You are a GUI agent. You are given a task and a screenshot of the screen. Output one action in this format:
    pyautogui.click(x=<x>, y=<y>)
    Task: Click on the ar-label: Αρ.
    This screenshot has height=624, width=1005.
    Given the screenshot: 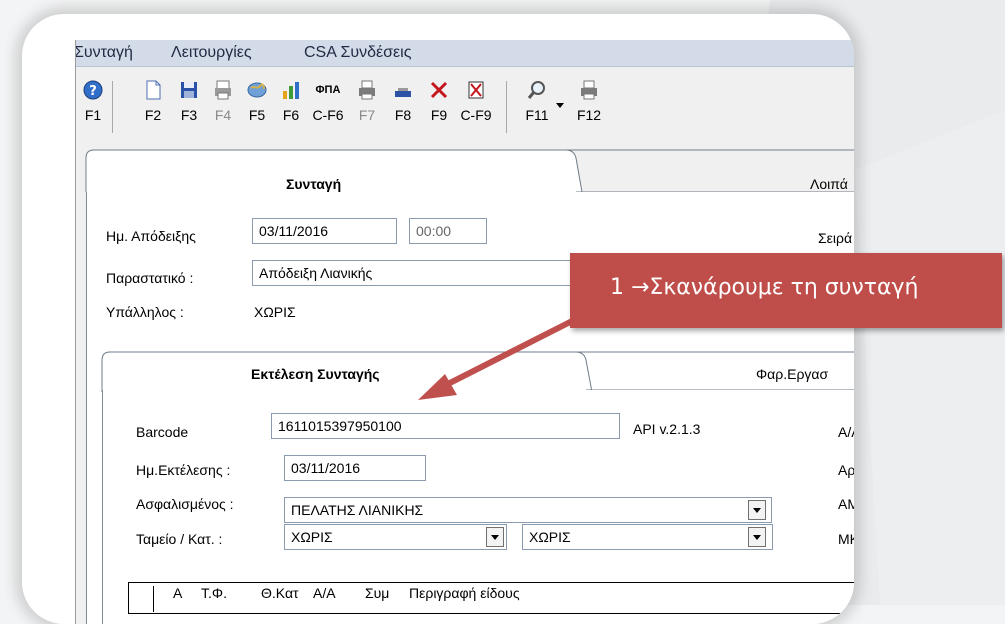 What is the action you would take?
    pyautogui.click(x=846, y=470)
    